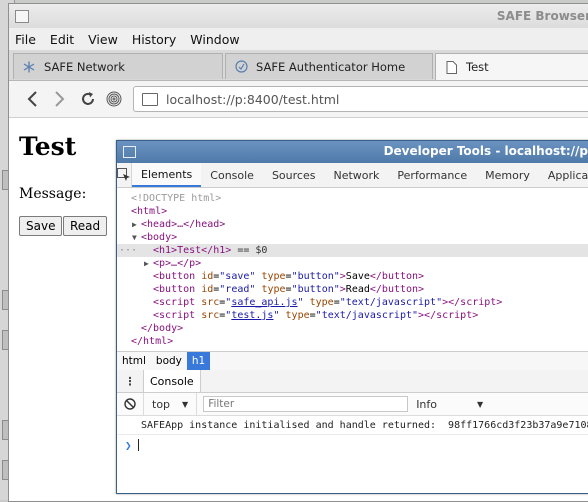 The height and width of the screenshot is (502, 588). I want to click on navigation-bar: localhost://p:8400/test.html, so click(298, 99).